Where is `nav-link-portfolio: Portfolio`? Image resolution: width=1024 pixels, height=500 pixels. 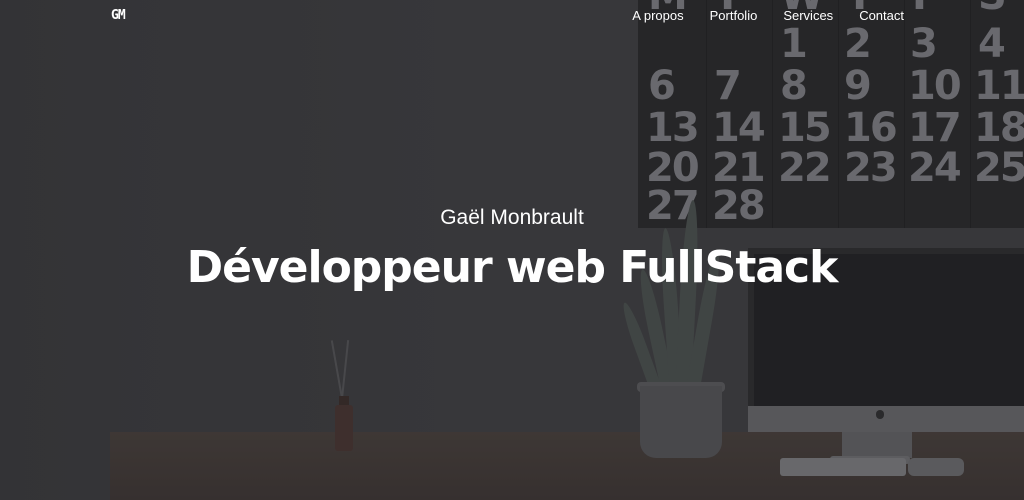
nav-link-portfolio: Portfolio is located at coordinates (734, 15).